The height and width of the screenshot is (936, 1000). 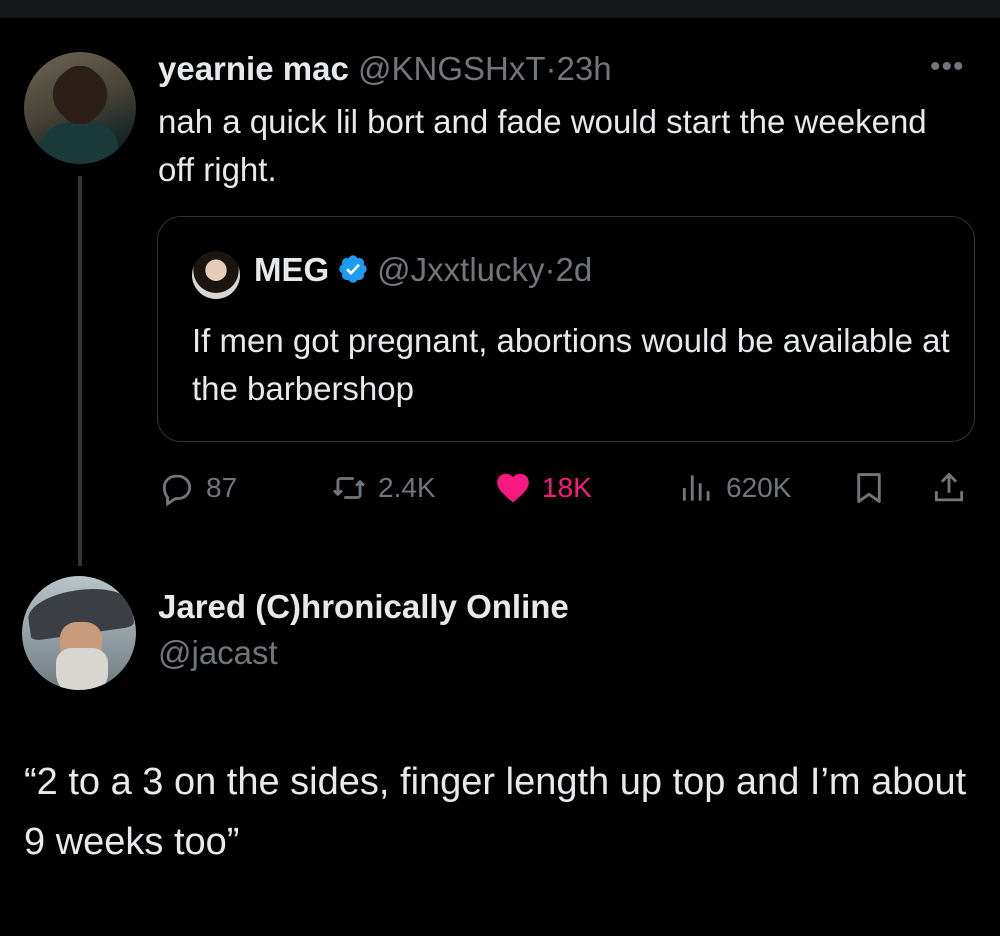 I want to click on repost-icon, so click(x=349, y=488).